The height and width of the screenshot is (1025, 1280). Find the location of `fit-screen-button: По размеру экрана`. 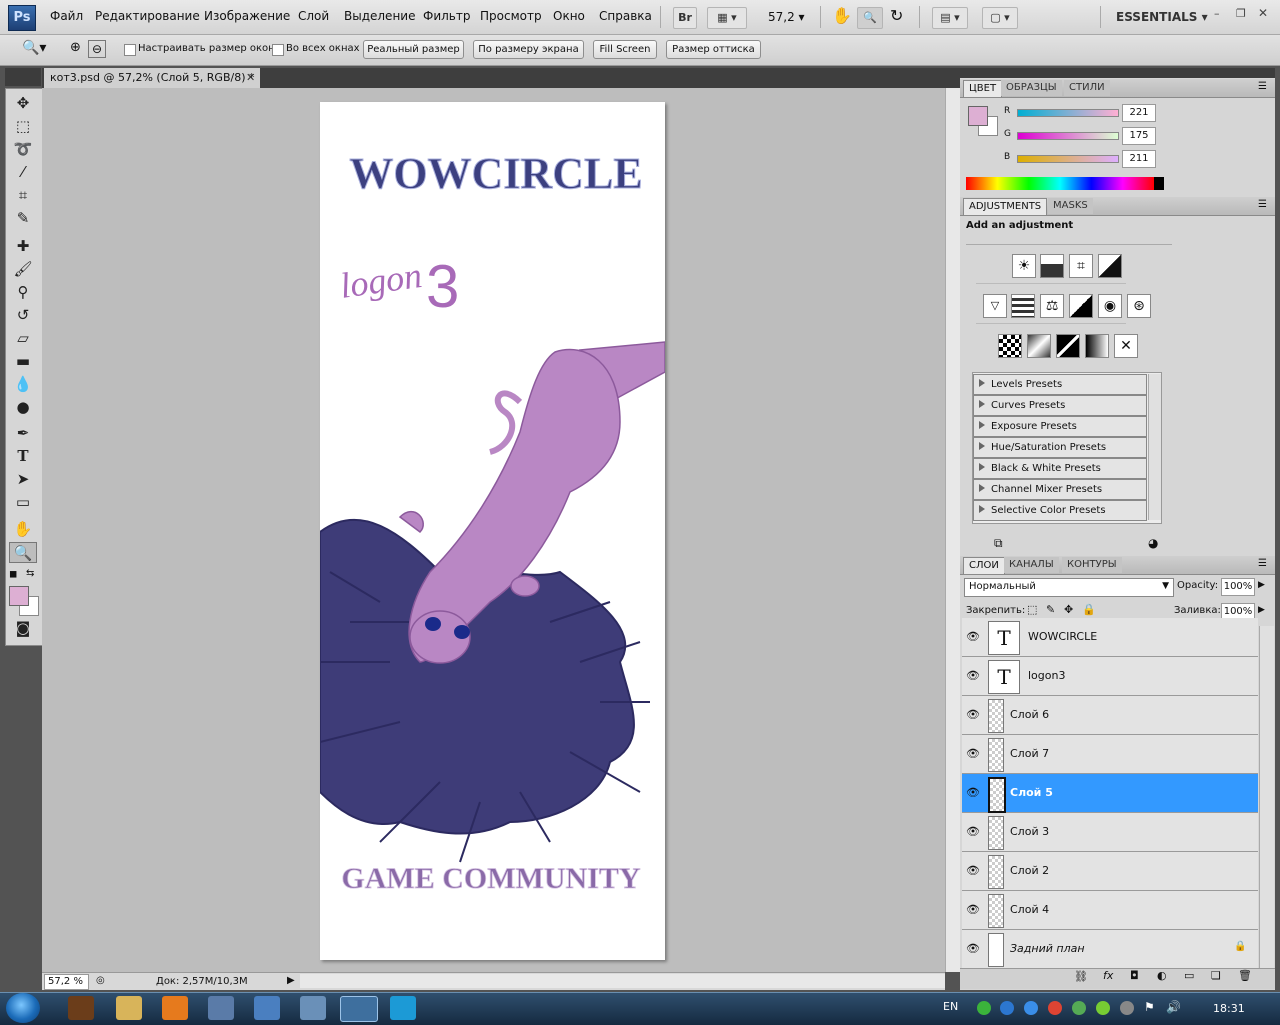

fit-screen-button: По размеру экрана is located at coordinates (528, 49).